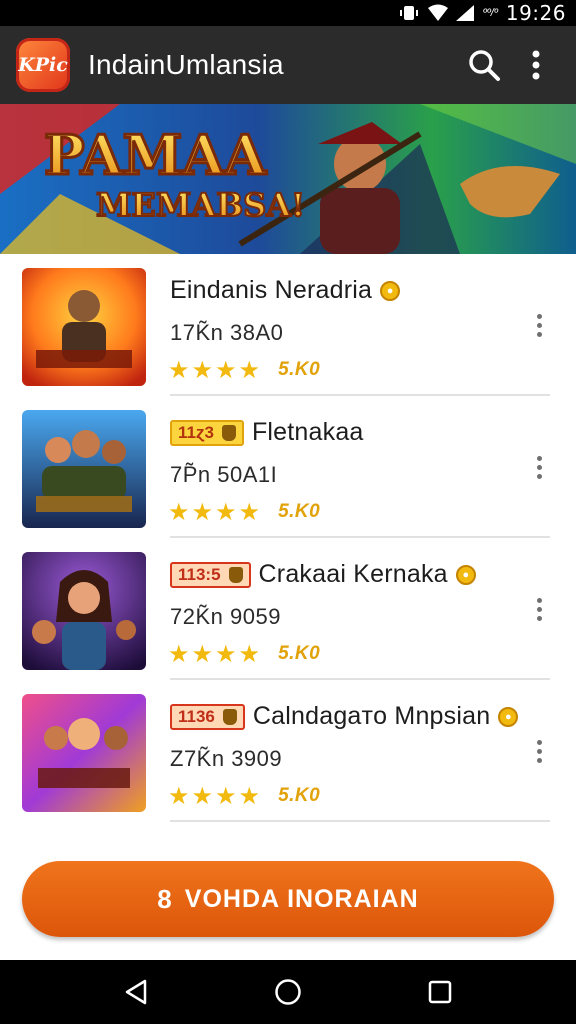  Describe the element at coordinates (271, 290) in the screenshot. I see `app-title: Eindanis Neradria` at that location.